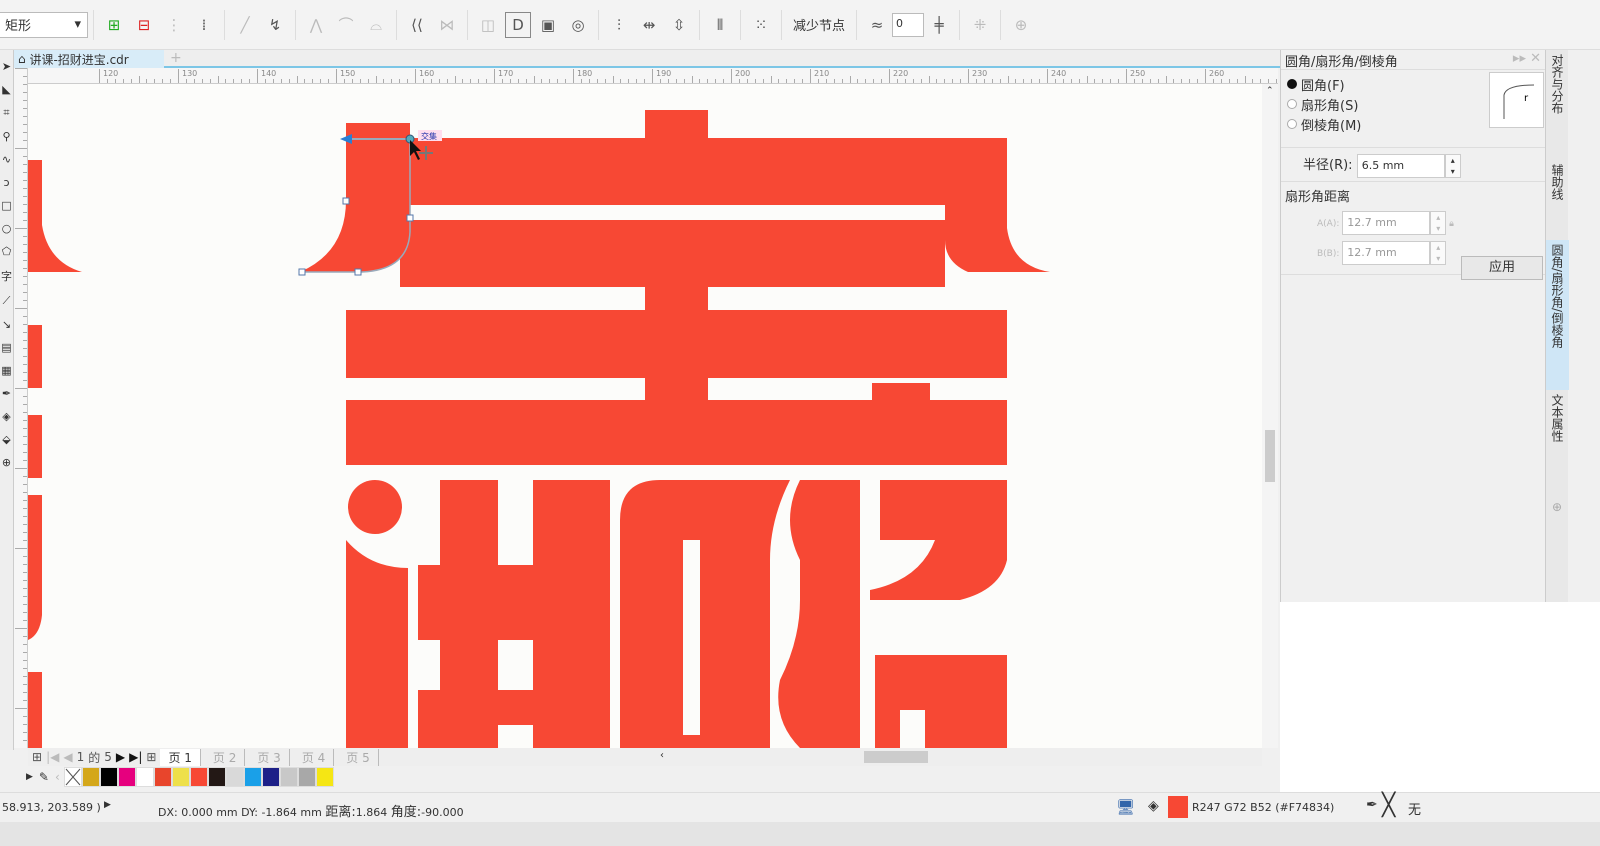  What do you see at coordinates (908, 24) in the screenshot?
I see `curve-smoothness-input: 0` at bounding box center [908, 24].